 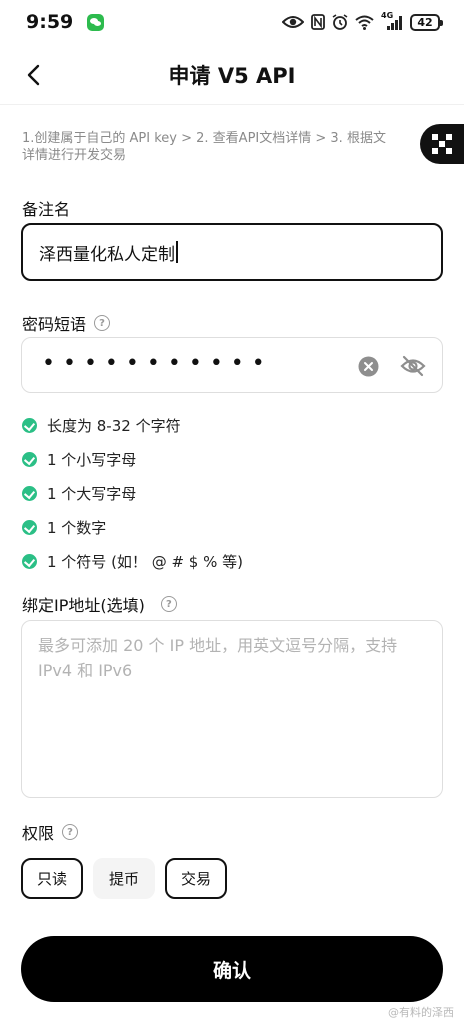 What do you see at coordinates (232, 104) in the screenshot?
I see `header-divider` at bounding box center [232, 104].